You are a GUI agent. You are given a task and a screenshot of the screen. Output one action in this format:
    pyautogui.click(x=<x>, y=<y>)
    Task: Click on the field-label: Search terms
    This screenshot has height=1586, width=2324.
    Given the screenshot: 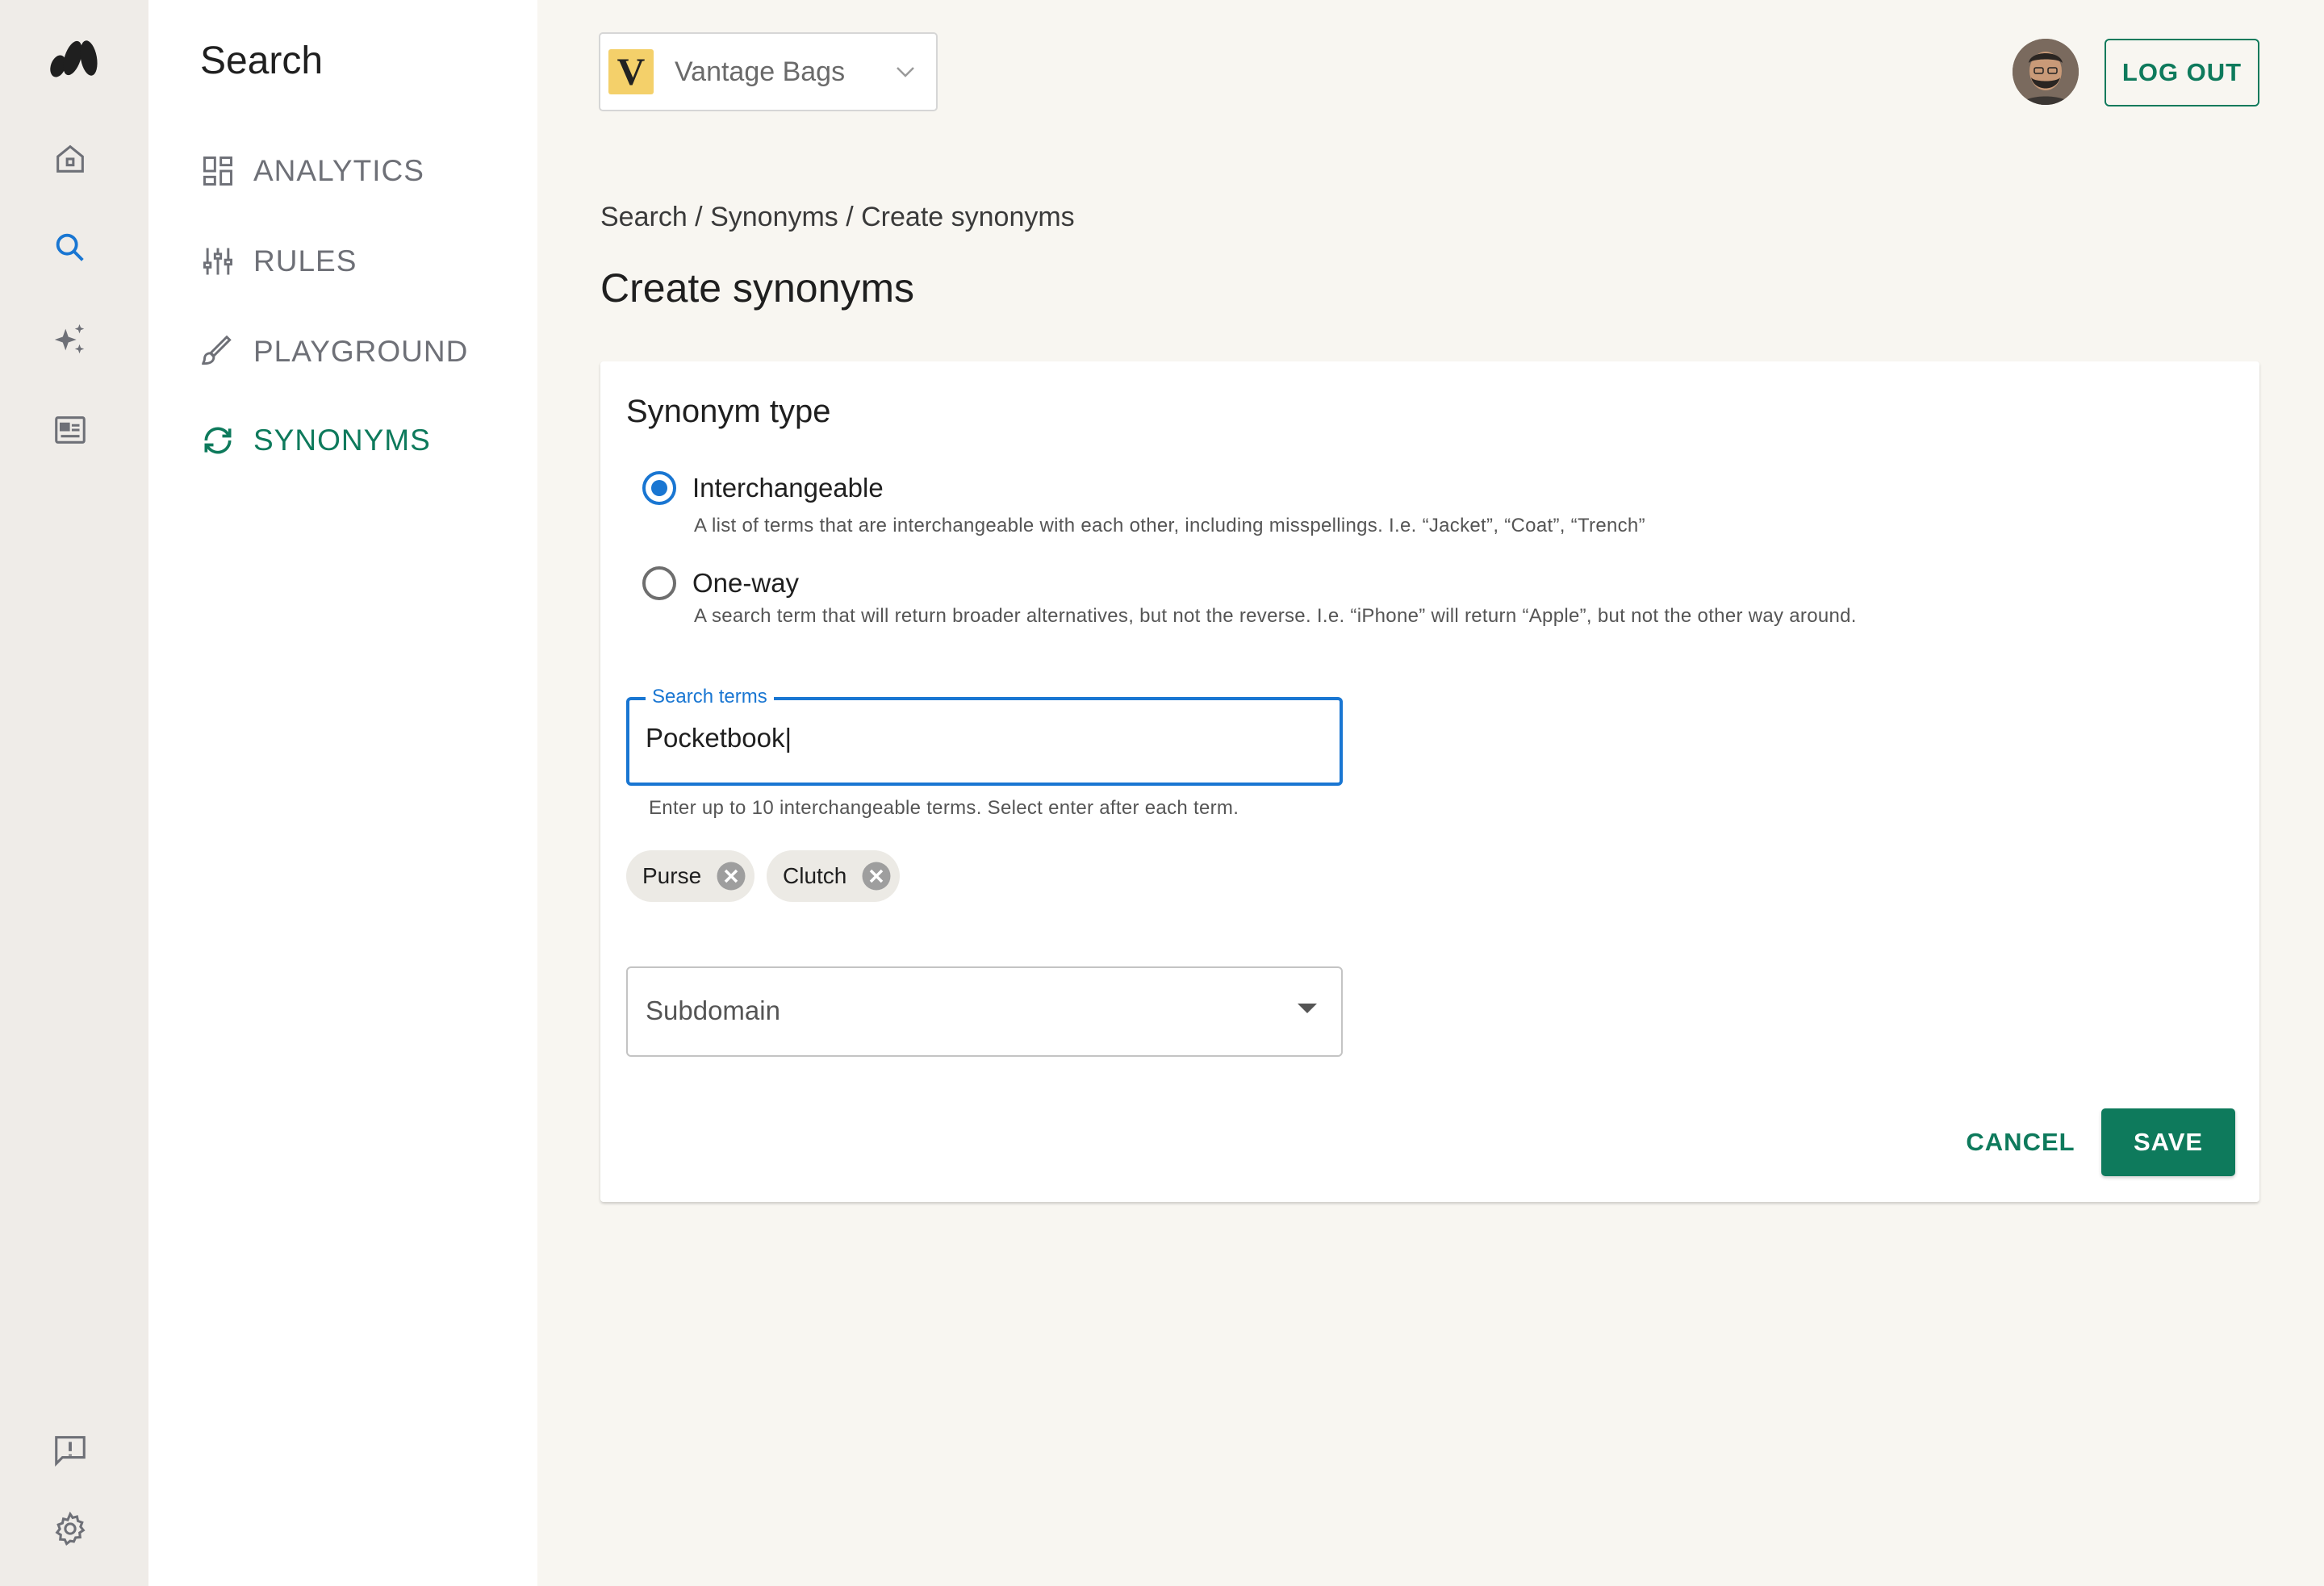 What is the action you would take?
    pyautogui.click(x=710, y=697)
    